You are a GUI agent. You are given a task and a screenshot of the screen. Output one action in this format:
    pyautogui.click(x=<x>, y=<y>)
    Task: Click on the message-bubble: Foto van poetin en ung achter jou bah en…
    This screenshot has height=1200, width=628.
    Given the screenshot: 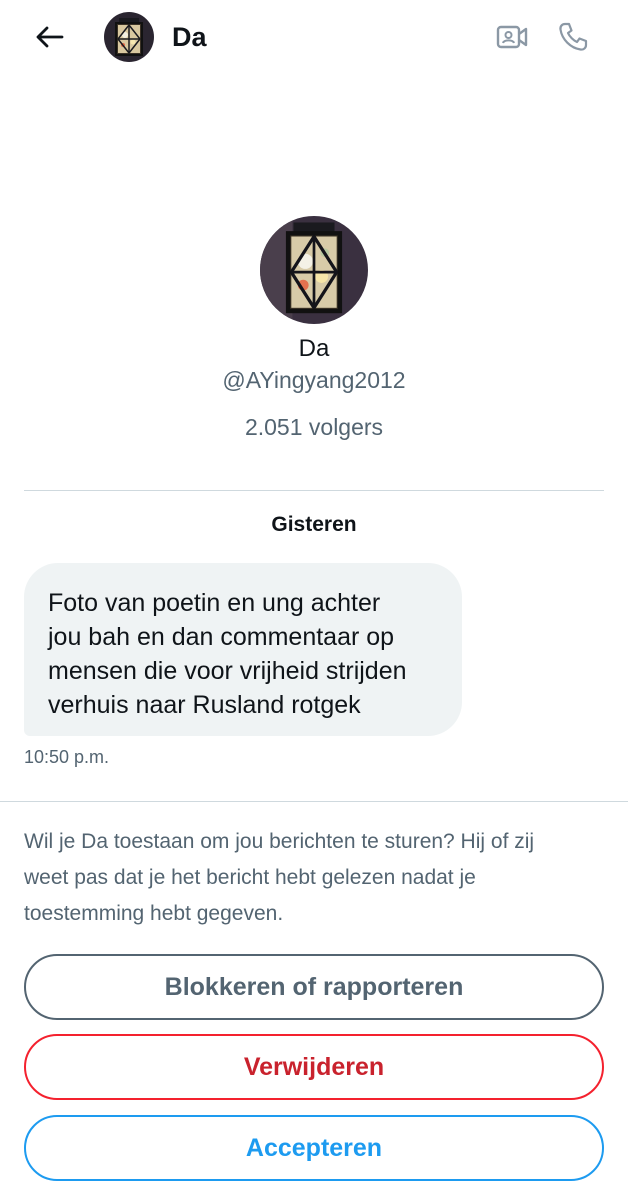 What is the action you would take?
    pyautogui.click(x=243, y=649)
    